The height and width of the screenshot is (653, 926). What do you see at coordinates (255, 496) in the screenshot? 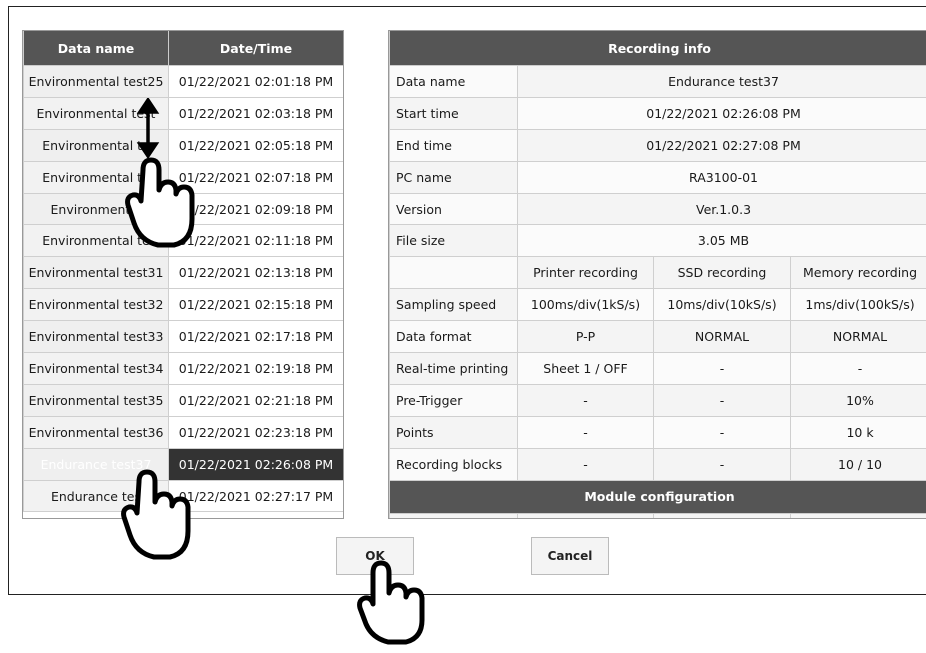
I see `row-date-time: 01/22/2021 02:27:17 PM` at bounding box center [255, 496].